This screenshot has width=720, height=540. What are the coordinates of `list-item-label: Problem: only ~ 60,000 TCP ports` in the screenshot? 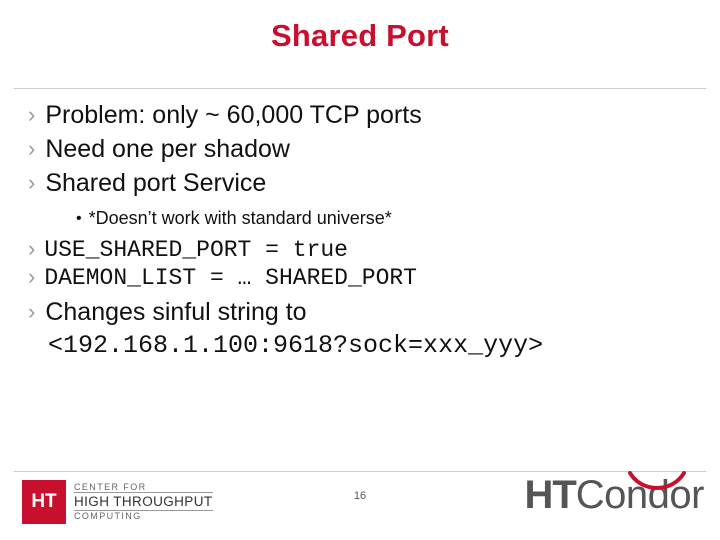 It's located at (233, 115).